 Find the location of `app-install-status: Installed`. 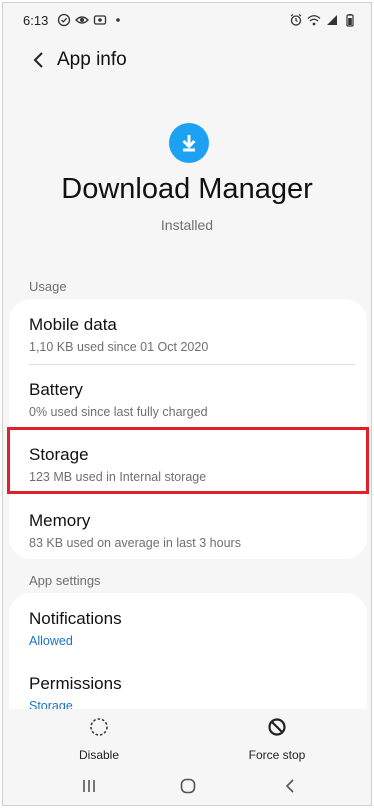

app-install-status: Installed is located at coordinates (187, 225).